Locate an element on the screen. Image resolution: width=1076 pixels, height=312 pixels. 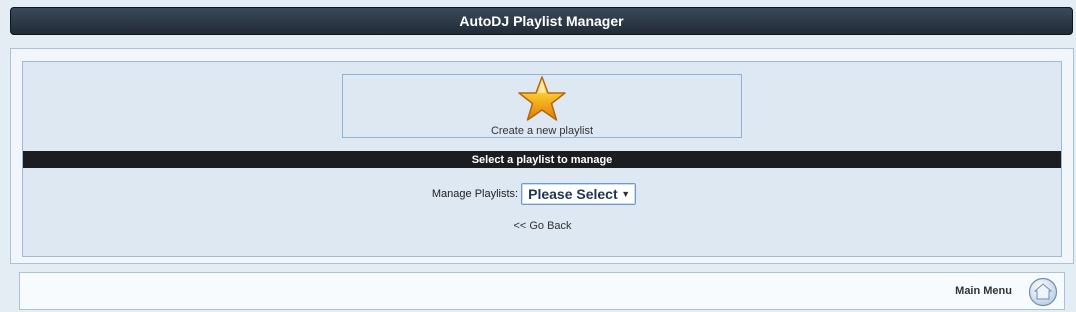
dropdown-arrow-icon: ▼ is located at coordinates (626, 194).